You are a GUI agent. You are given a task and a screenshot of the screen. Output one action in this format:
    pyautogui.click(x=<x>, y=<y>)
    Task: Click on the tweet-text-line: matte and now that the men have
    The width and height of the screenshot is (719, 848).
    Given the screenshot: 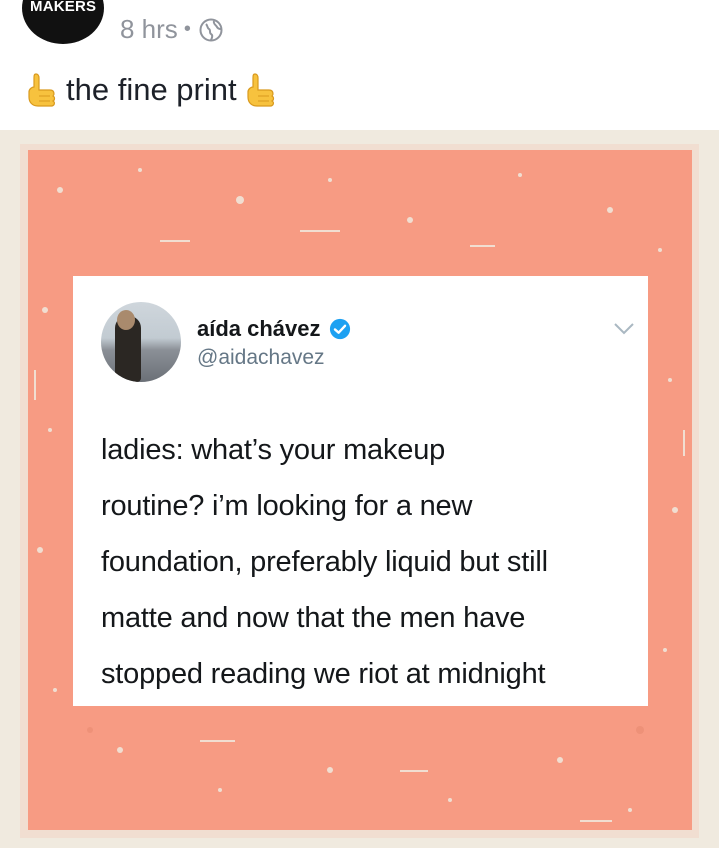 What is the action you would take?
    pyautogui.click(x=313, y=618)
    